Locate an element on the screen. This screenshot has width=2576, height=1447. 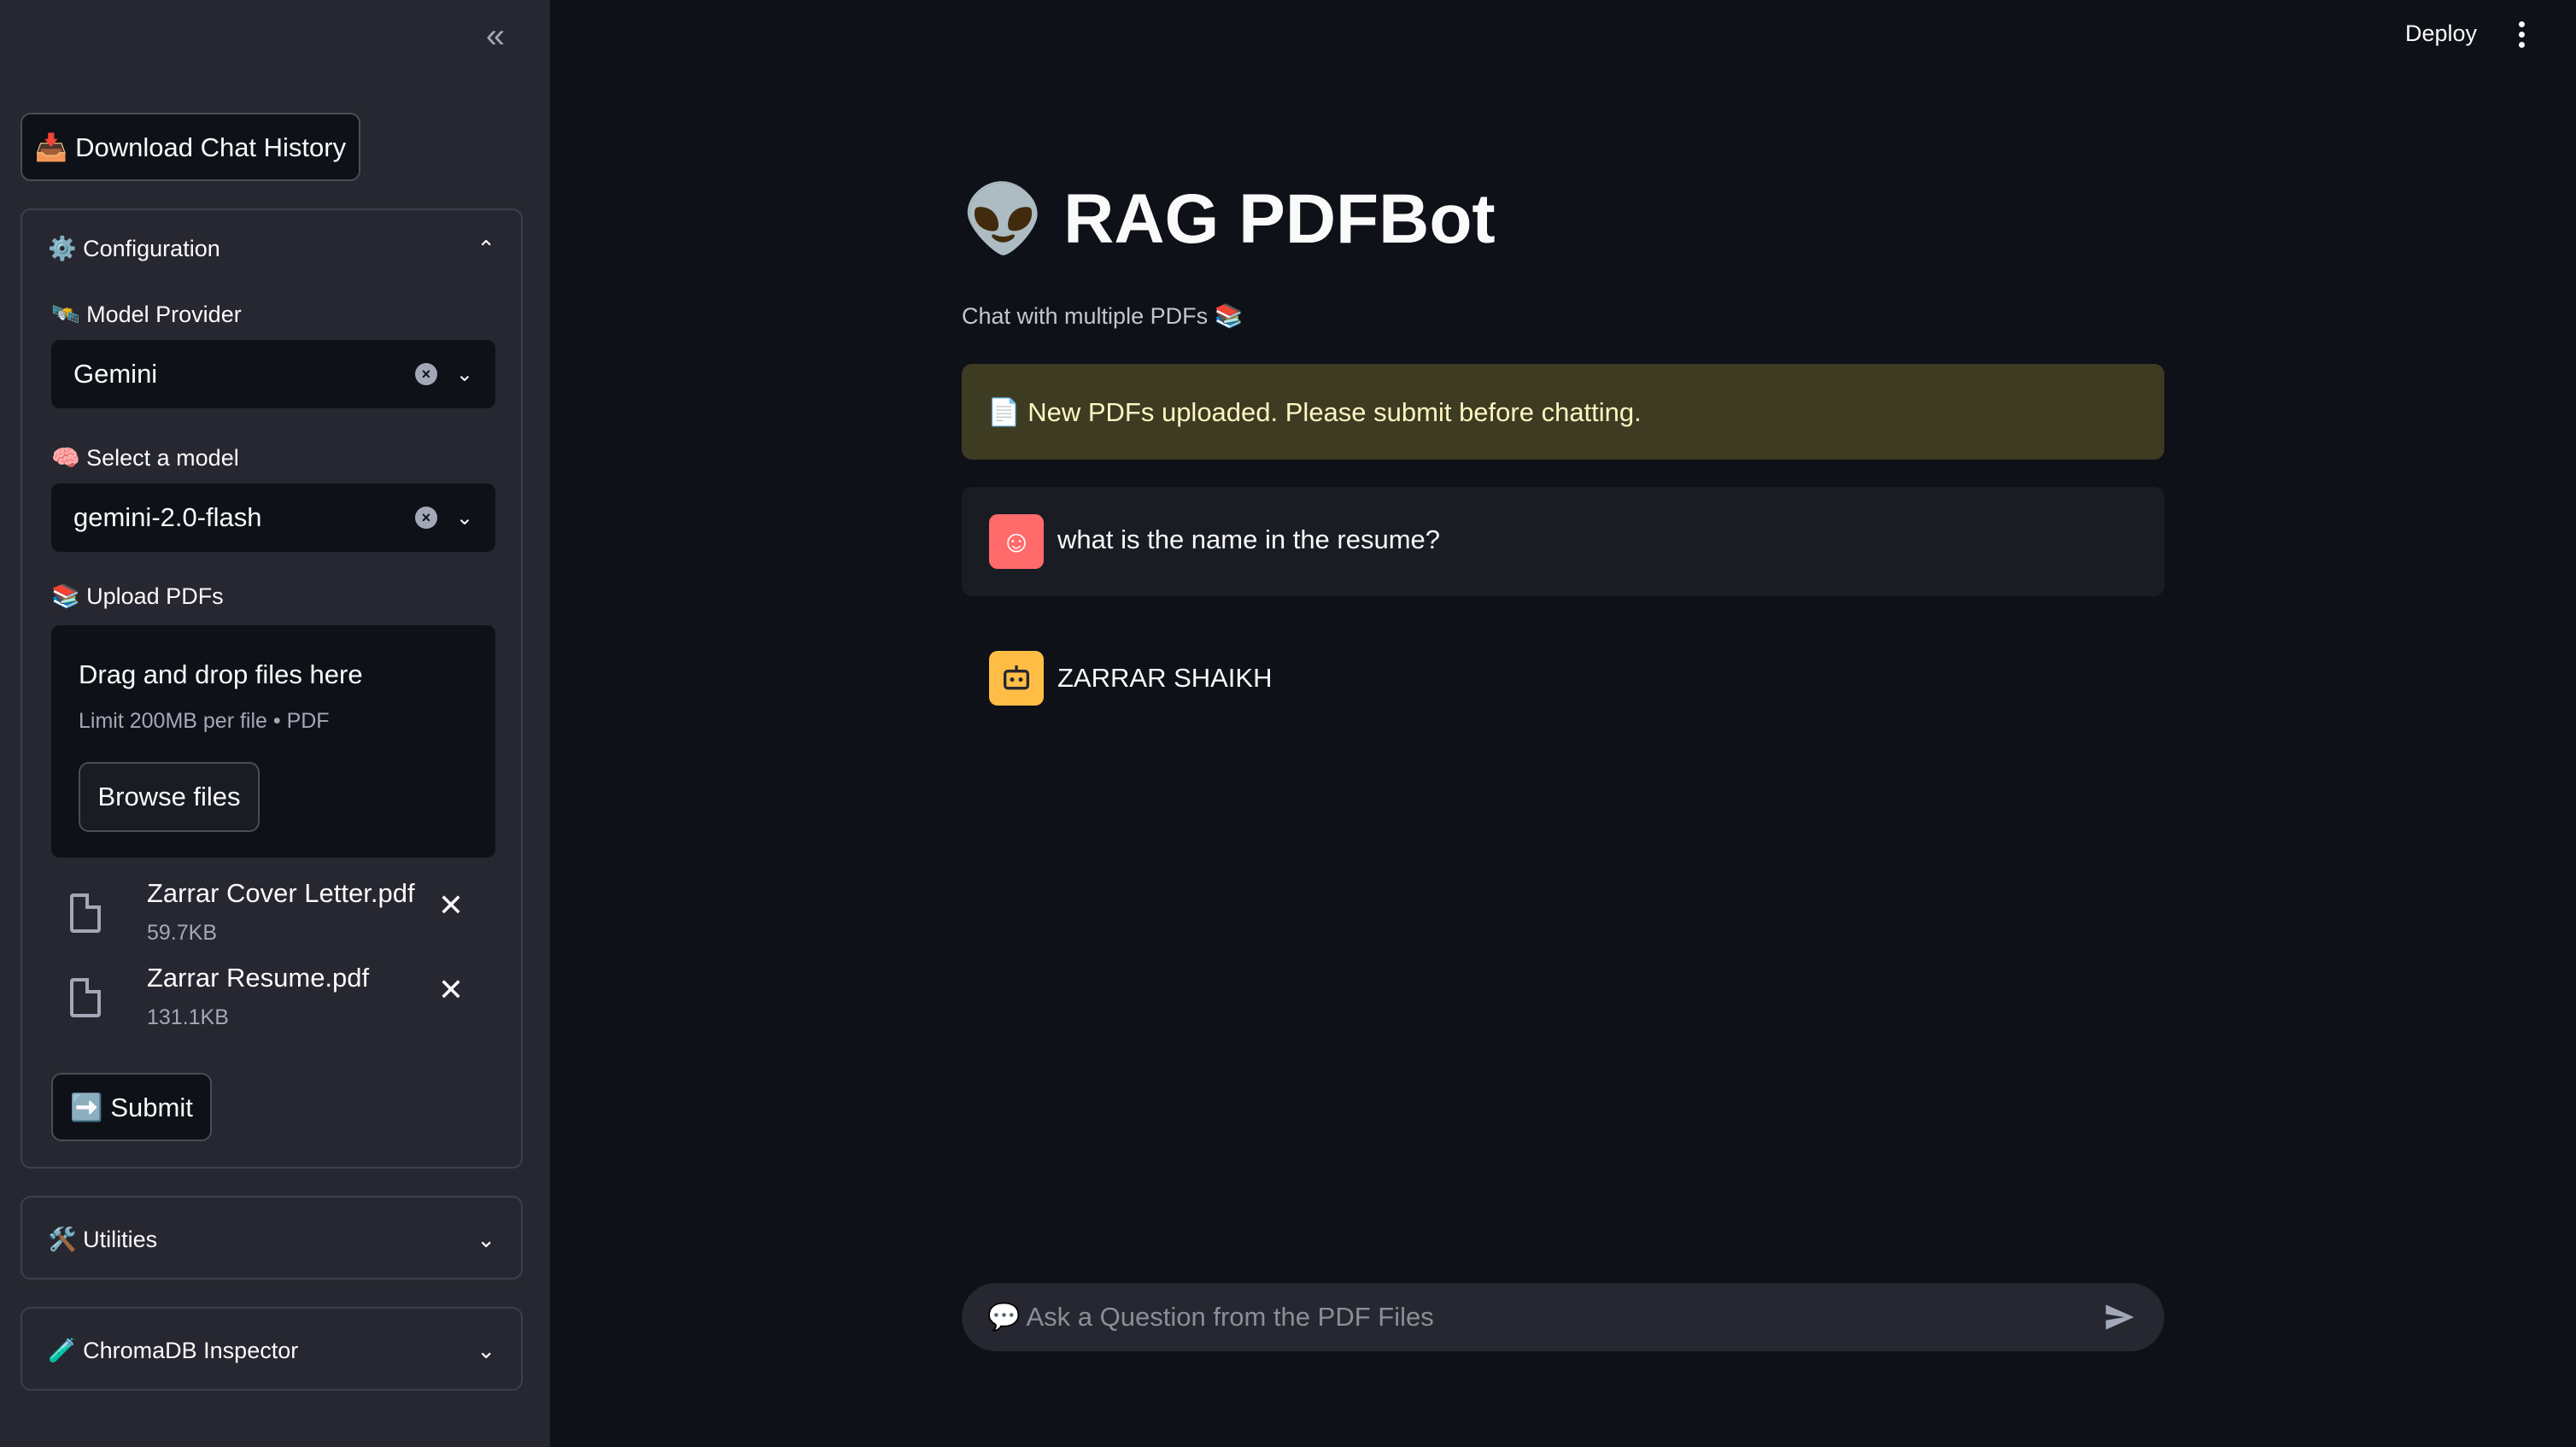
chevron-up-icon: ⌃ is located at coordinates (486, 248).